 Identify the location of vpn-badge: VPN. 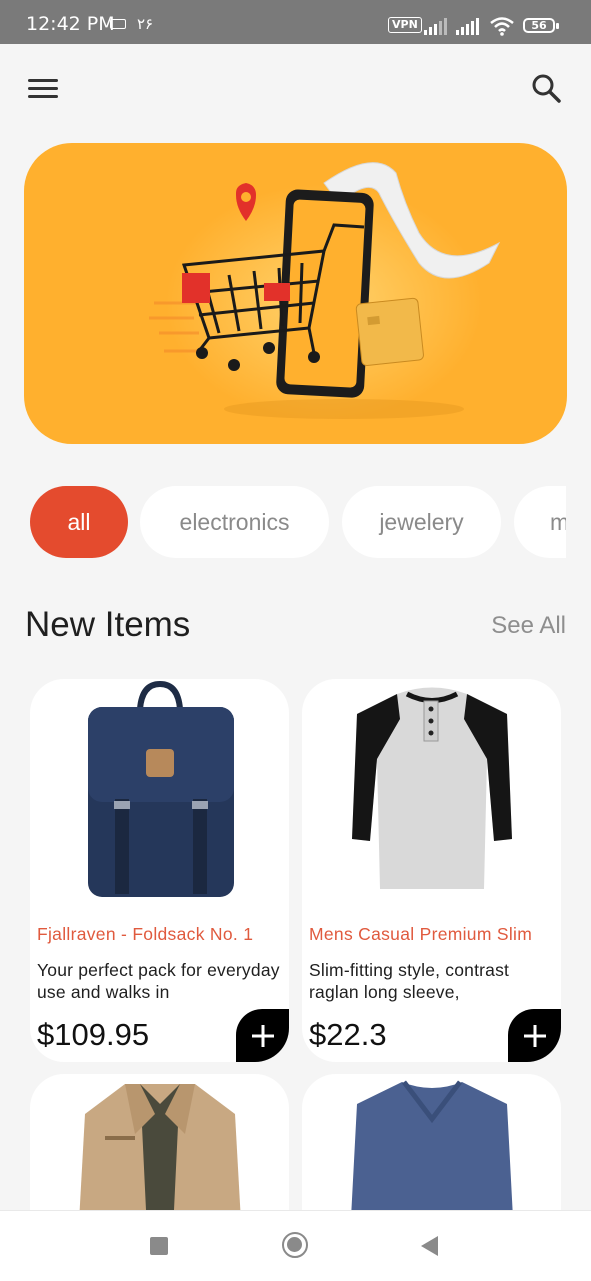
(405, 25).